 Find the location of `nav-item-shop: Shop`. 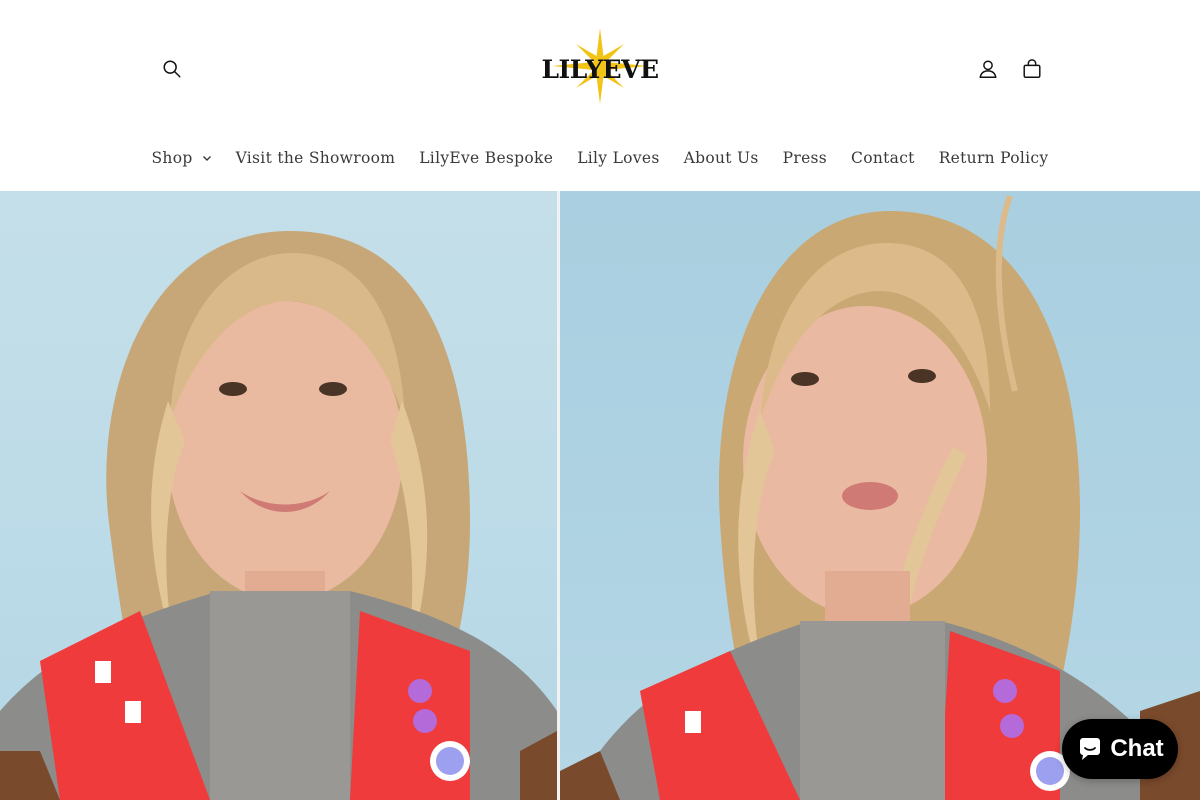

nav-item-shop: Shop is located at coordinates (182, 158).